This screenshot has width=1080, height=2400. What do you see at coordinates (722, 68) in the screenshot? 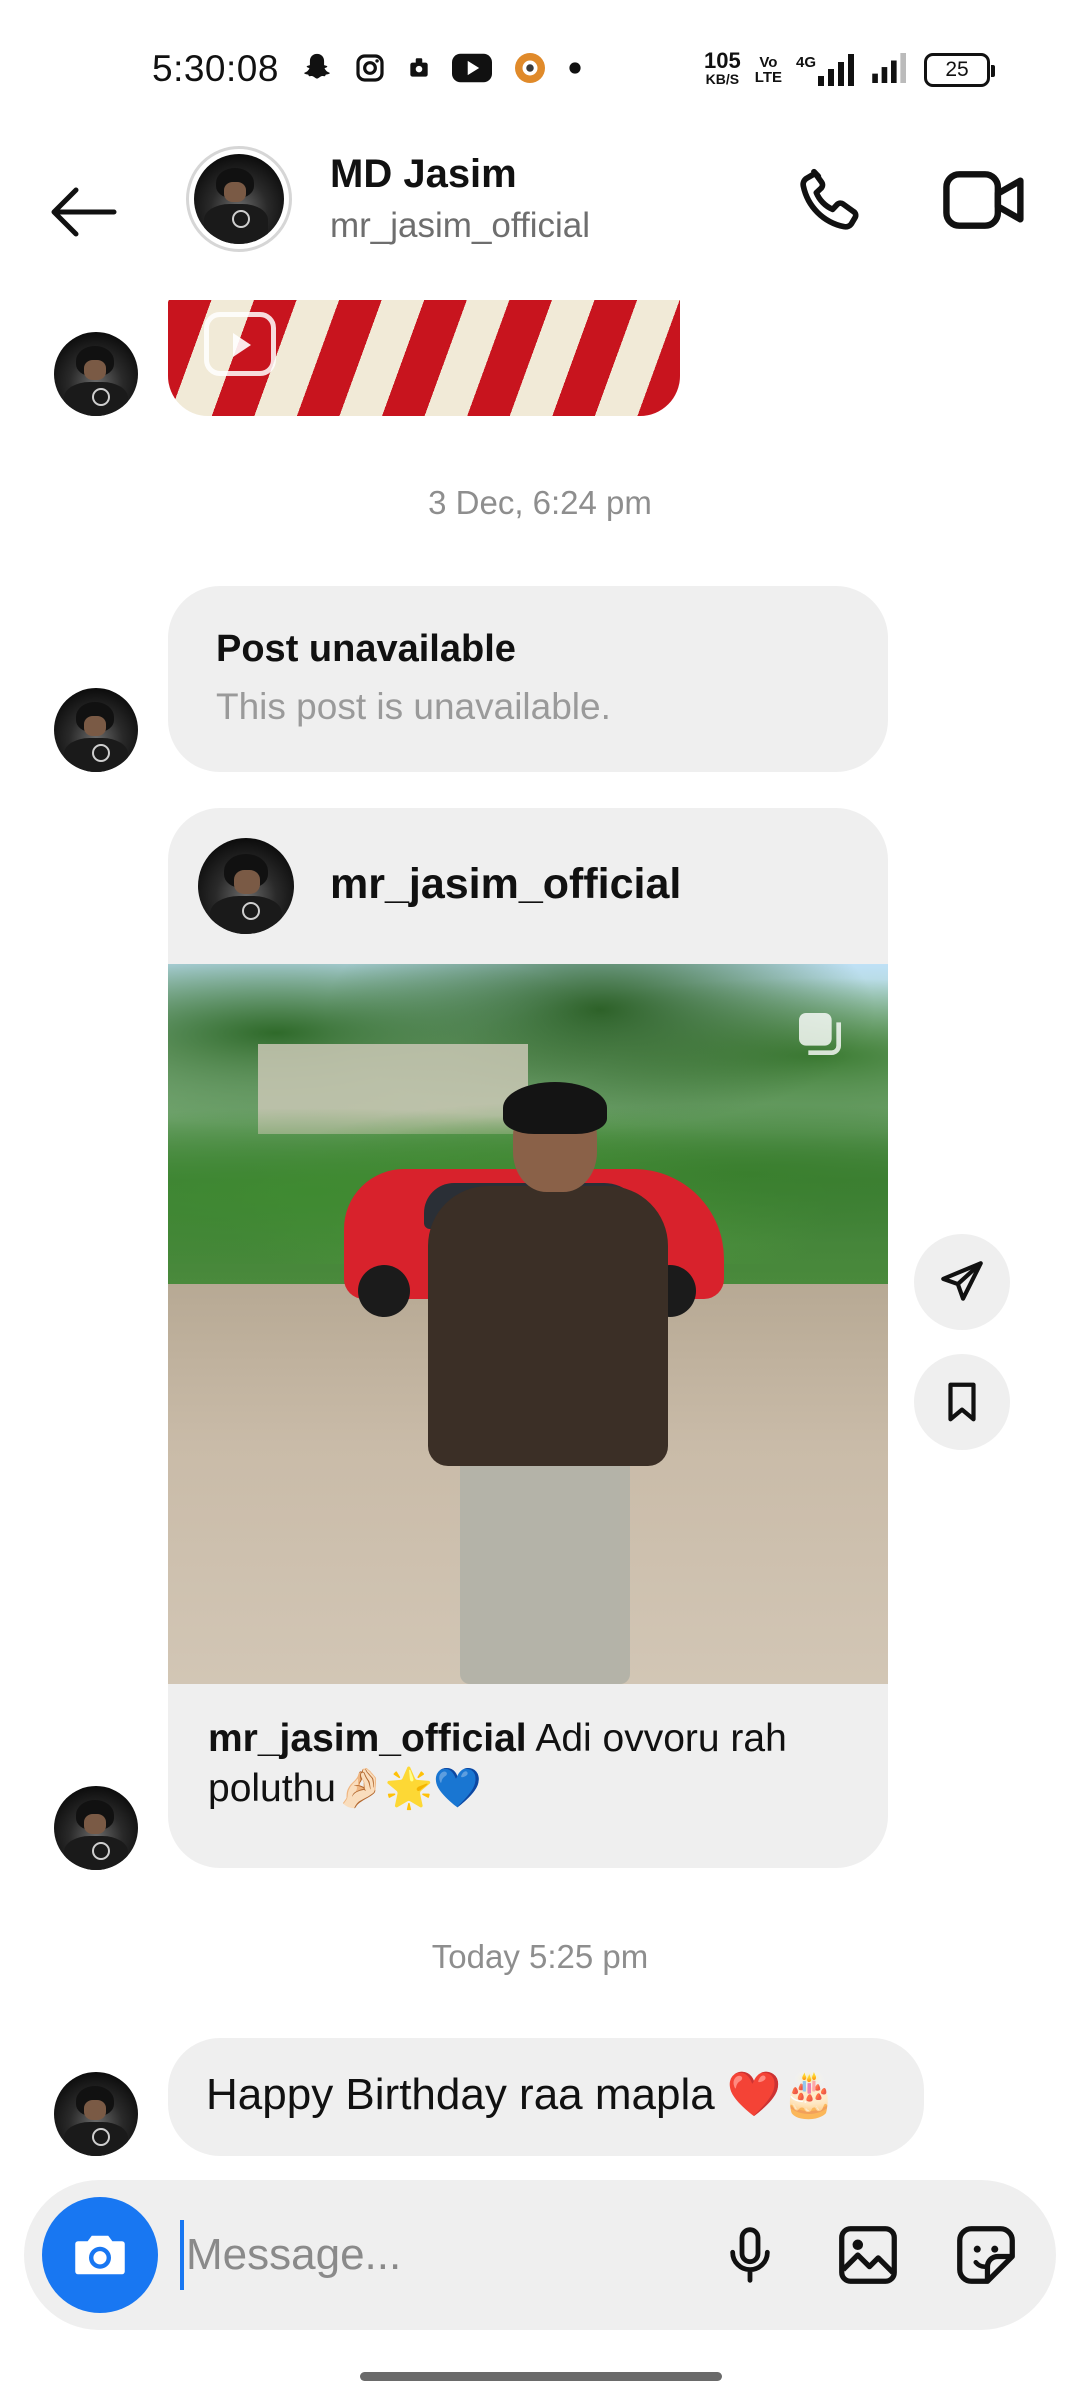
I see `network-speed: 105 KB/S` at bounding box center [722, 68].